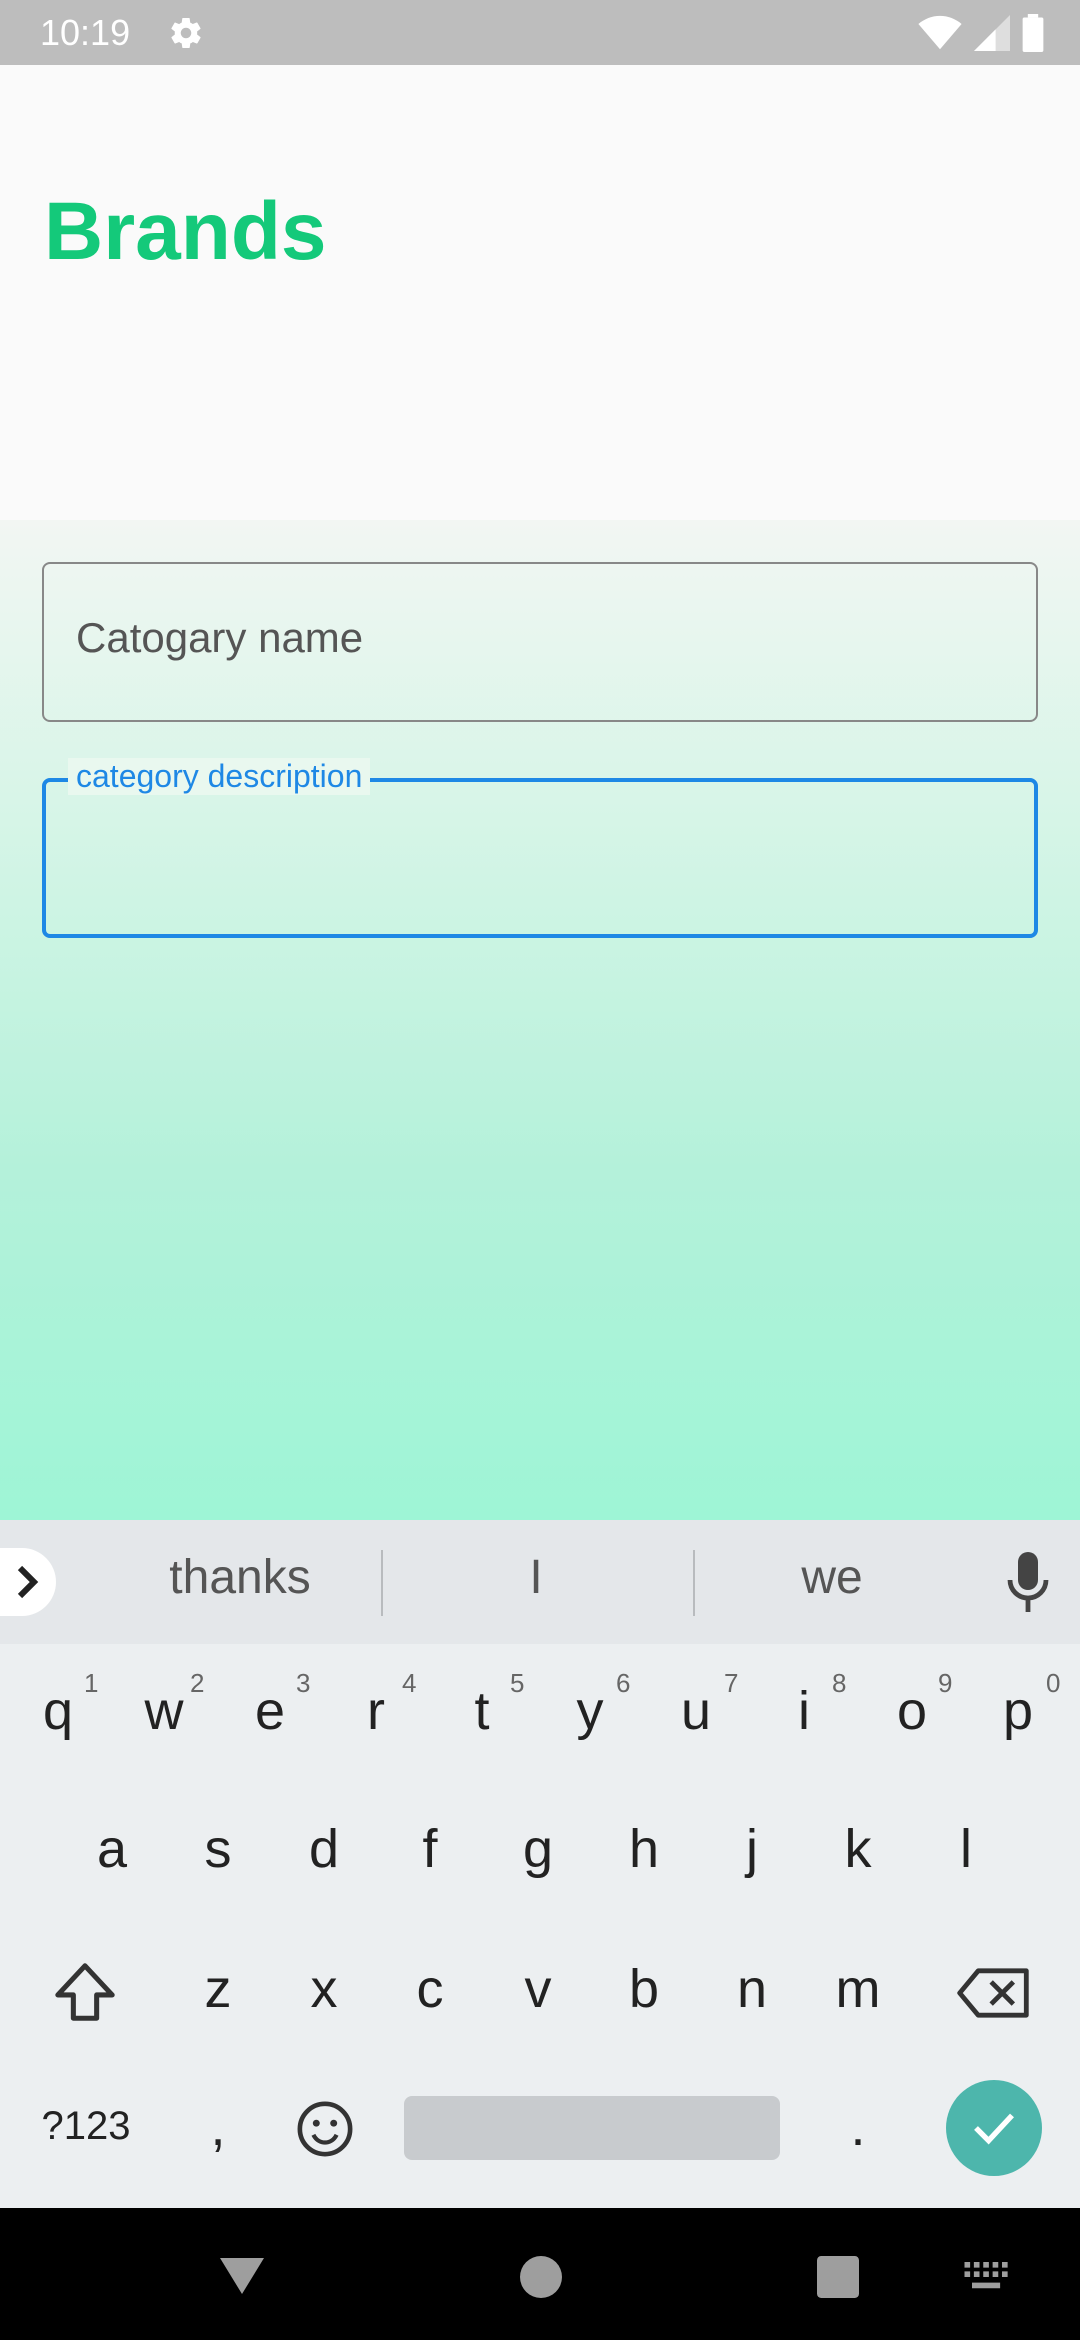 The image size is (1080, 2340). What do you see at coordinates (731, 1683) in the screenshot?
I see `key-hint: 7` at bounding box center [731, 1683].